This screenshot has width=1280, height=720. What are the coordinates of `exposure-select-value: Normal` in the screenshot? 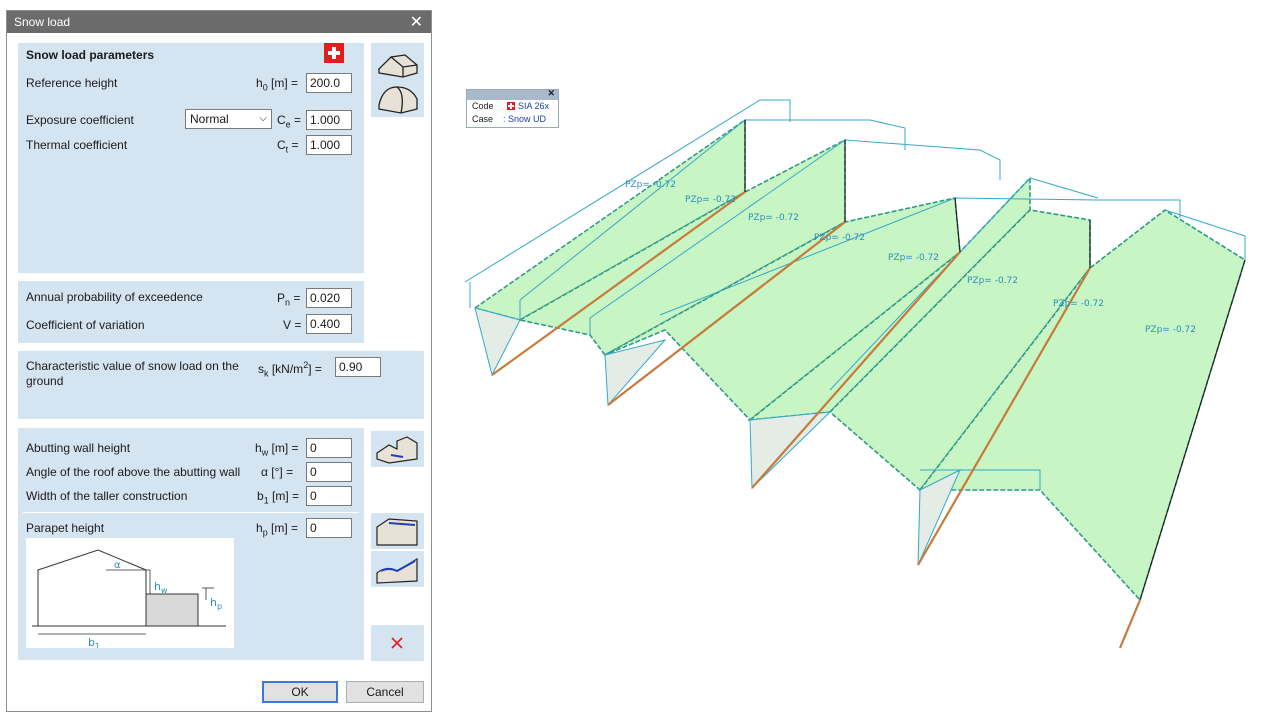 It's located at (209, 119).